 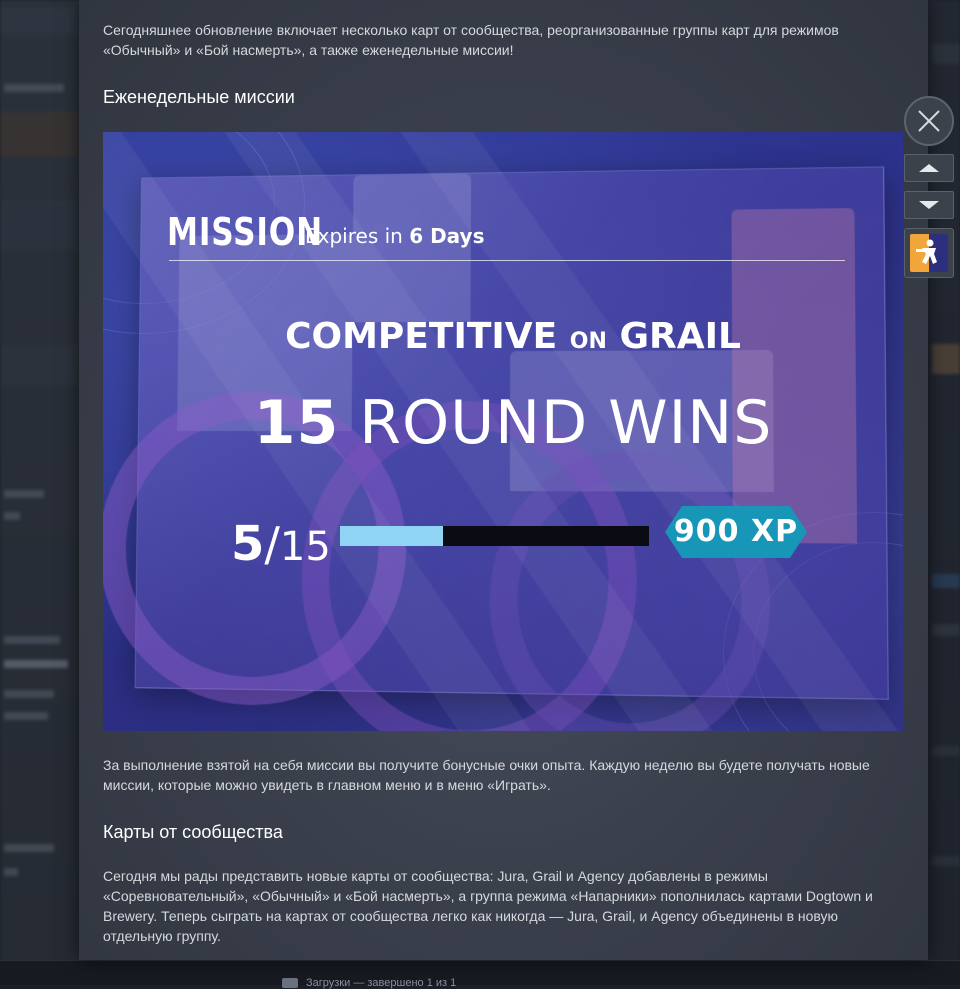 What do you see at coordinates (248, 544) in the screenshot?
I see `progress-current: 5` at bounding box center [248, 544].